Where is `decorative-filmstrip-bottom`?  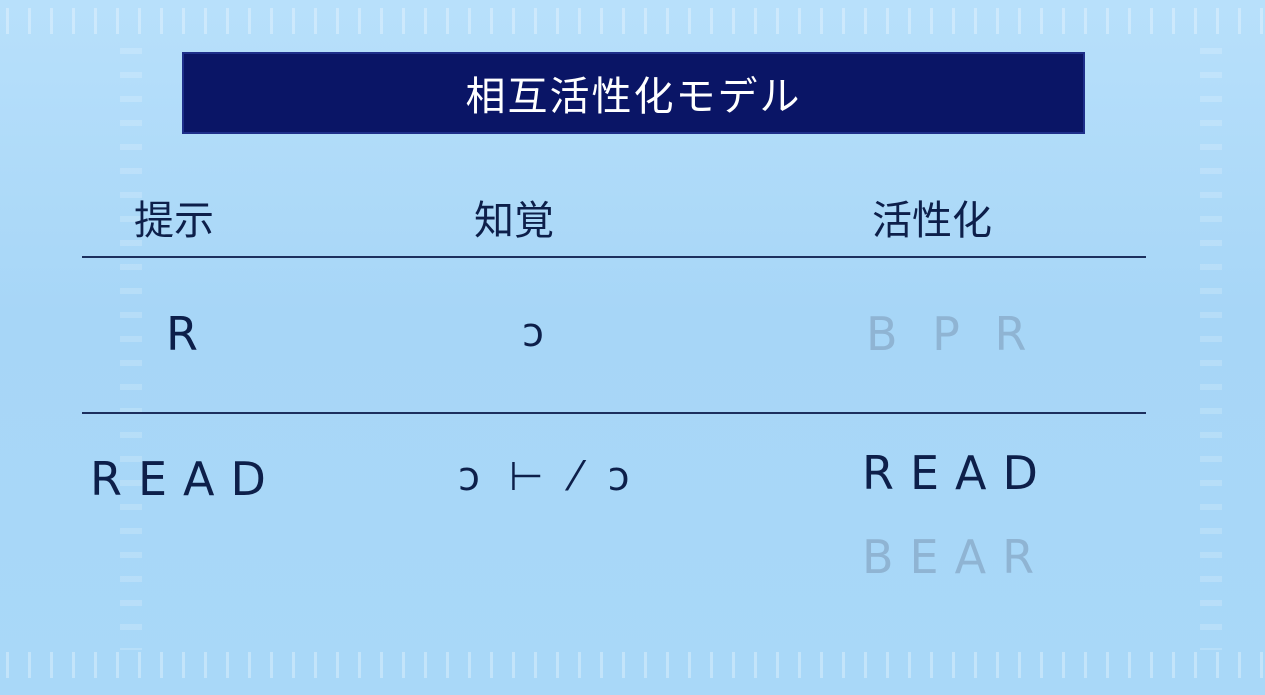 decorative-filmstrip-bottom is located at coordinates (632, 665).